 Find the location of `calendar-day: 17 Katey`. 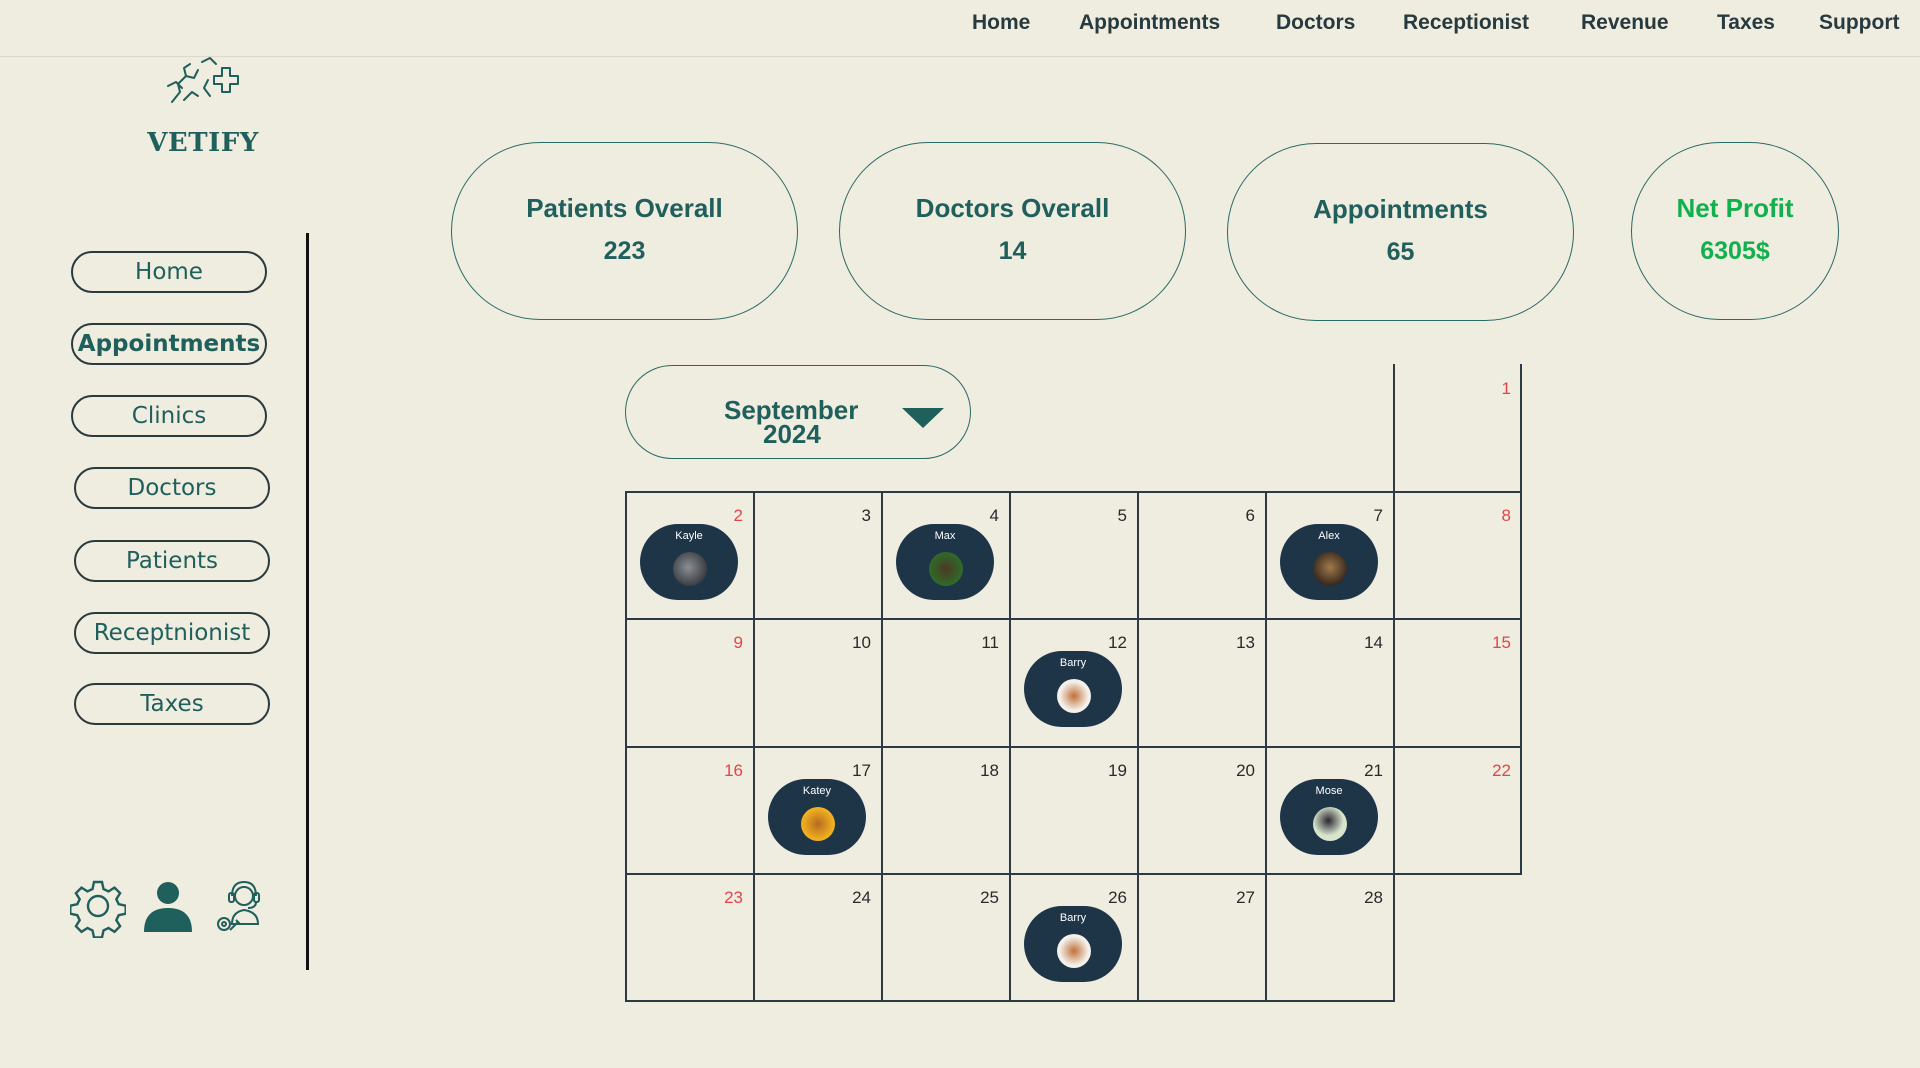

calendar-day: 17 Katey is located at coordinates (817, 810).